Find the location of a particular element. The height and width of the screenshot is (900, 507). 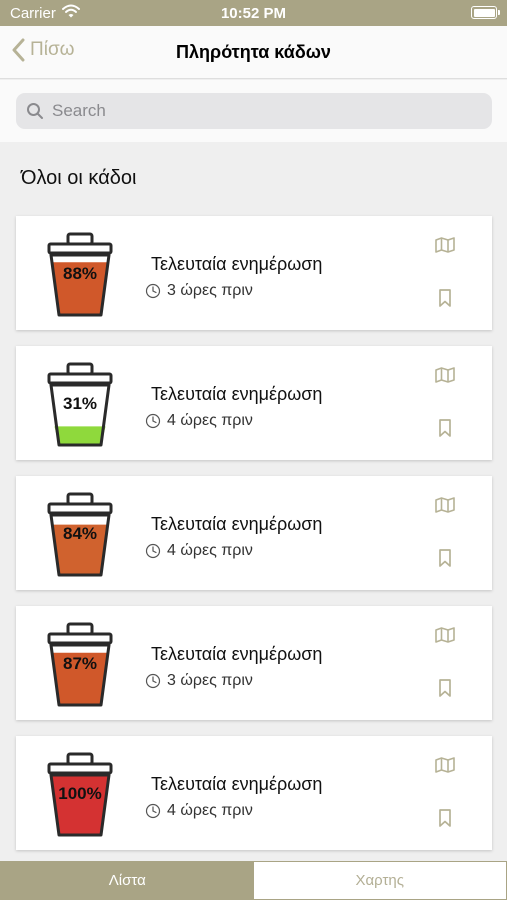

page-title: Πληρότητα κάδων is located at coordinates (253, 52).